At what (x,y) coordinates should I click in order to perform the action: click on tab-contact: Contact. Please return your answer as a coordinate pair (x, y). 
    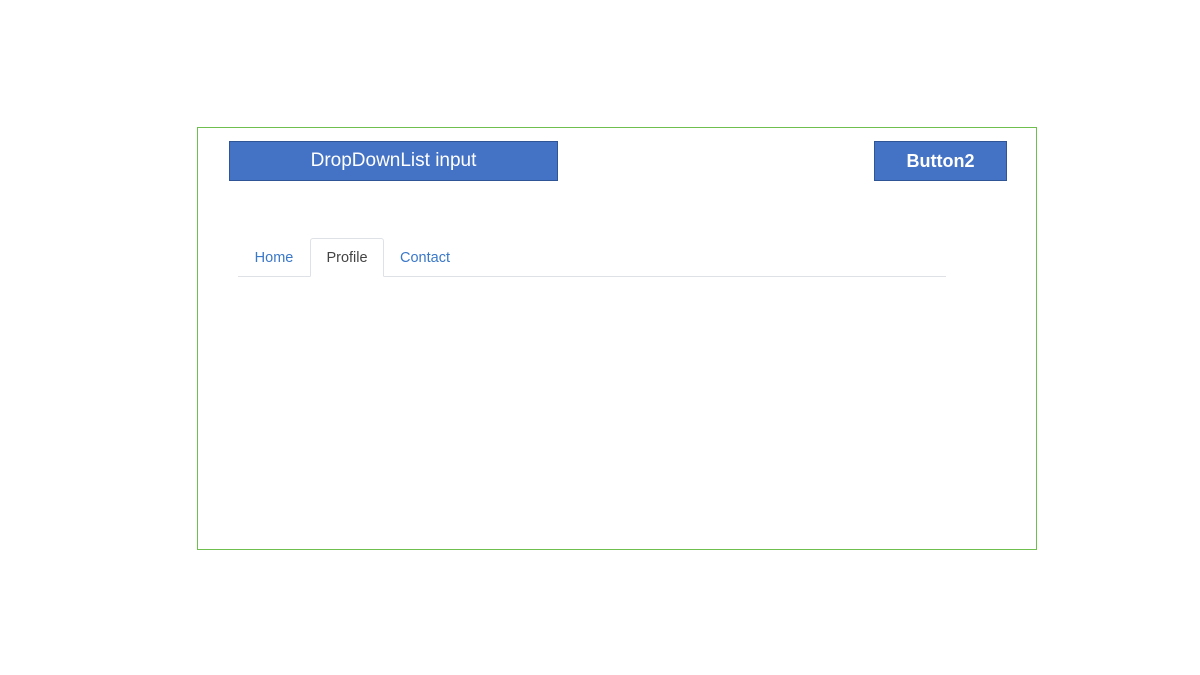
    Looking at the image, I should click on (425, 257).